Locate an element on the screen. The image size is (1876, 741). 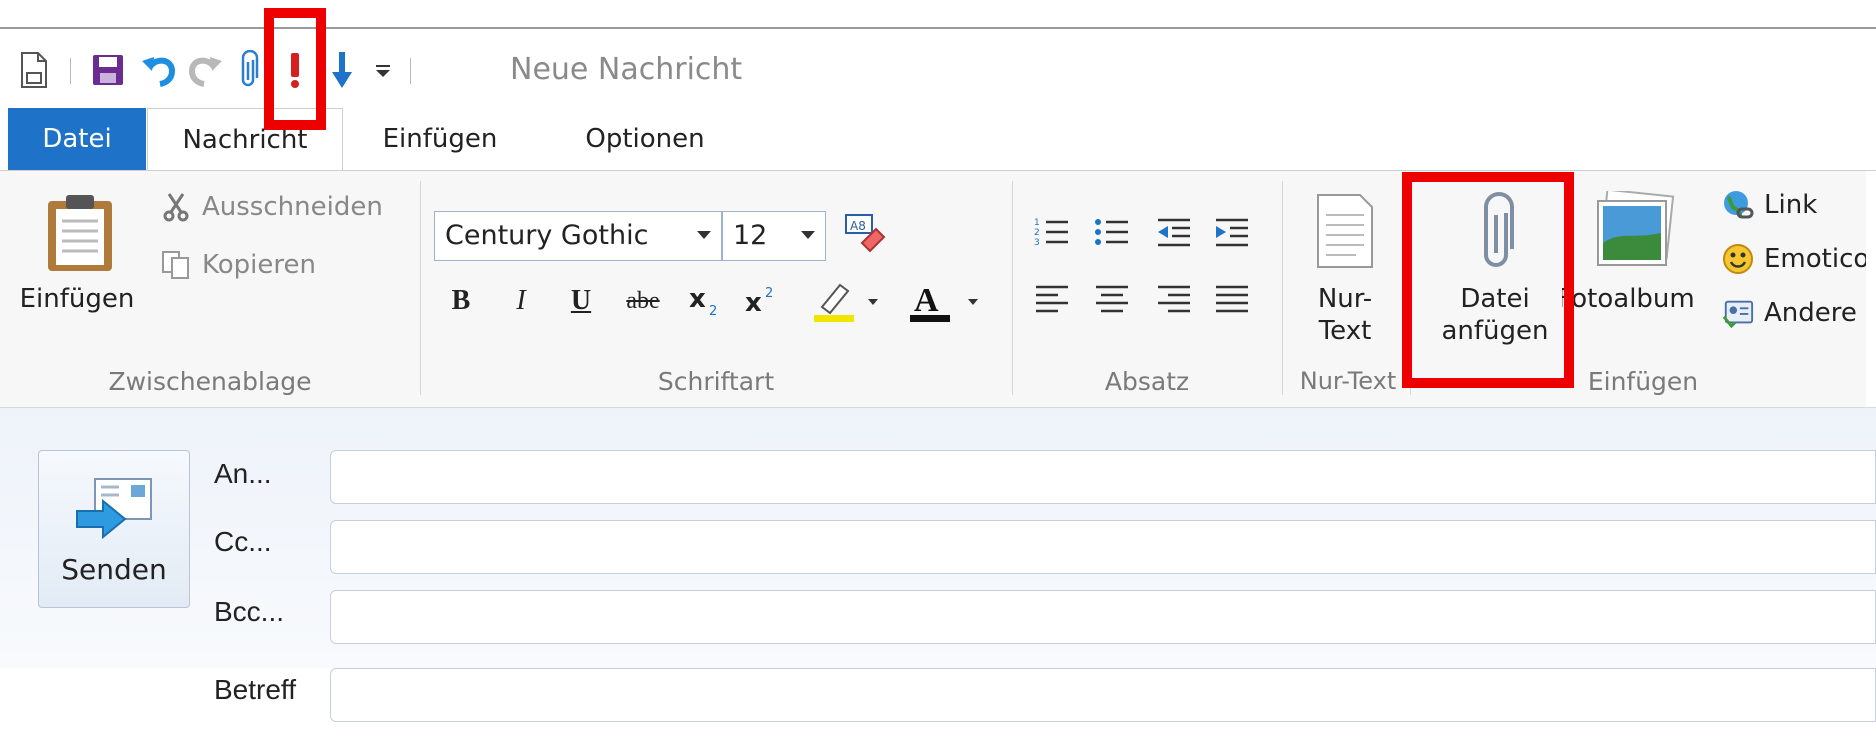
clear-formatting-icon: A8 is located at coordinates (865, 234).